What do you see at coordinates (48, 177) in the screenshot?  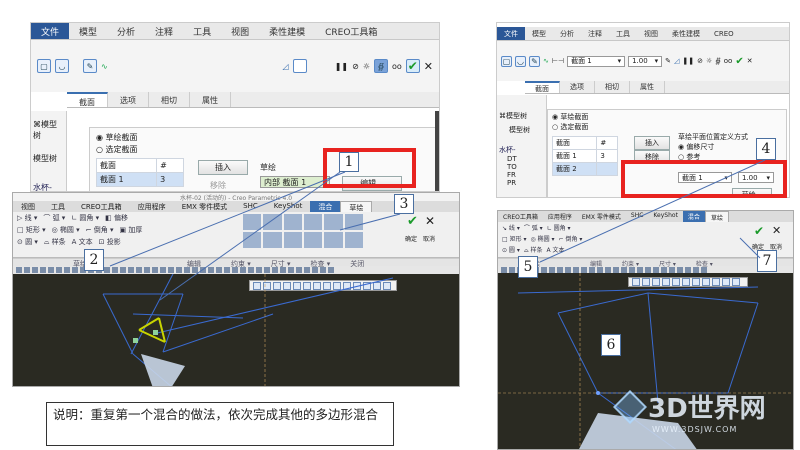 I see `model-tree-item: 水杯-` at bounding box center [48, 177].